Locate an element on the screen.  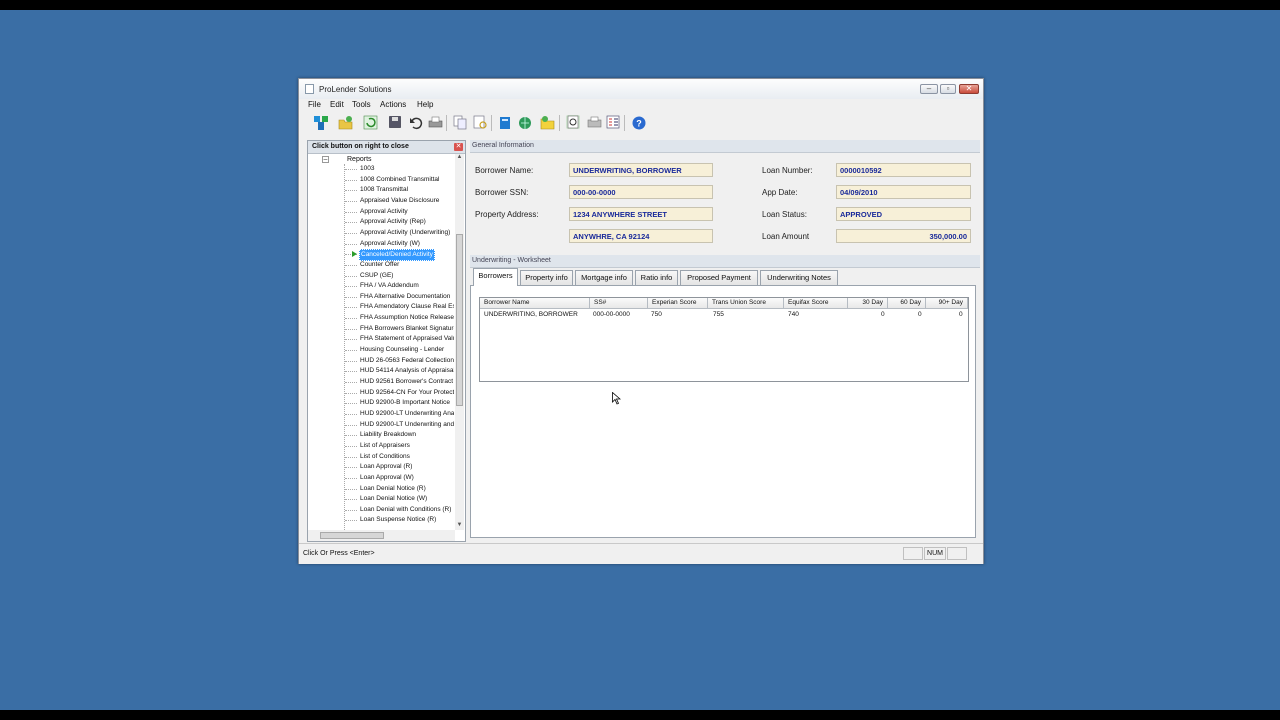
tree-root-reports: Reports is located at coordinates (359, 159).